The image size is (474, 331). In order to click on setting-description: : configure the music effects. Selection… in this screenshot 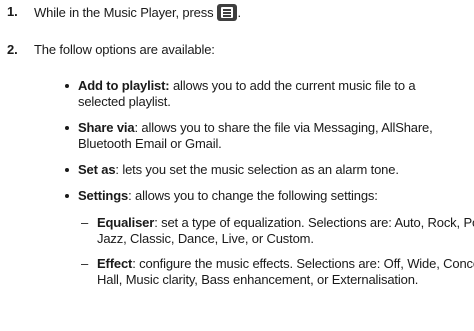, I will do `click(303, 263)`.